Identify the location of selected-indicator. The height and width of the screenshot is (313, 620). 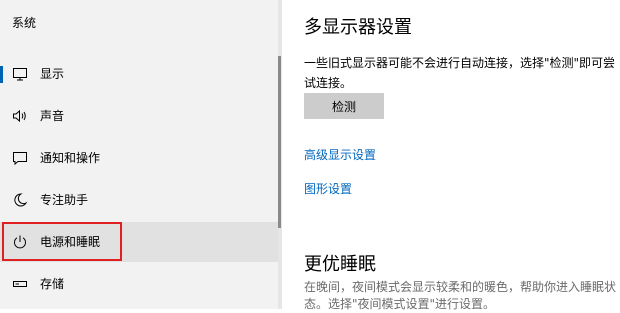
(1, 74).